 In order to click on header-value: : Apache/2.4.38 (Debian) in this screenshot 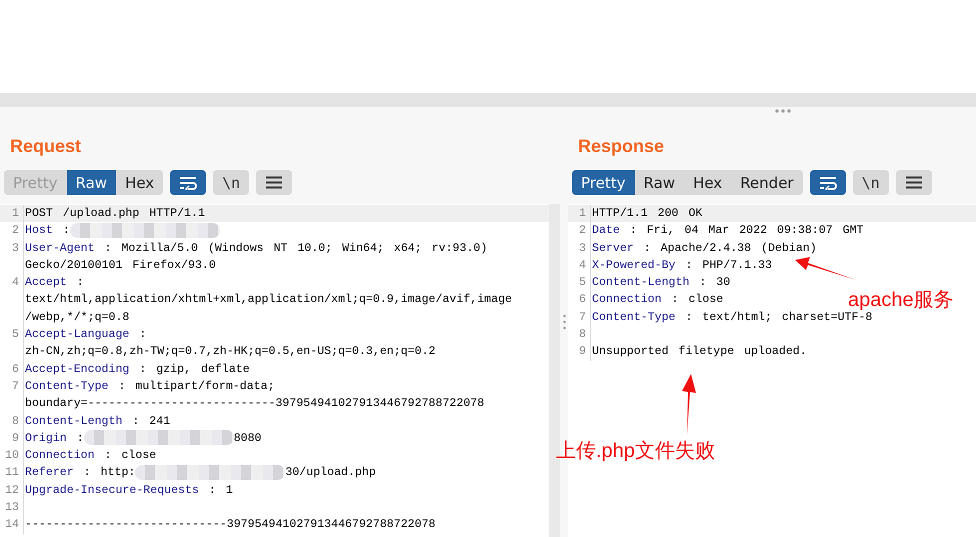, I will do `click(730, 248)`.